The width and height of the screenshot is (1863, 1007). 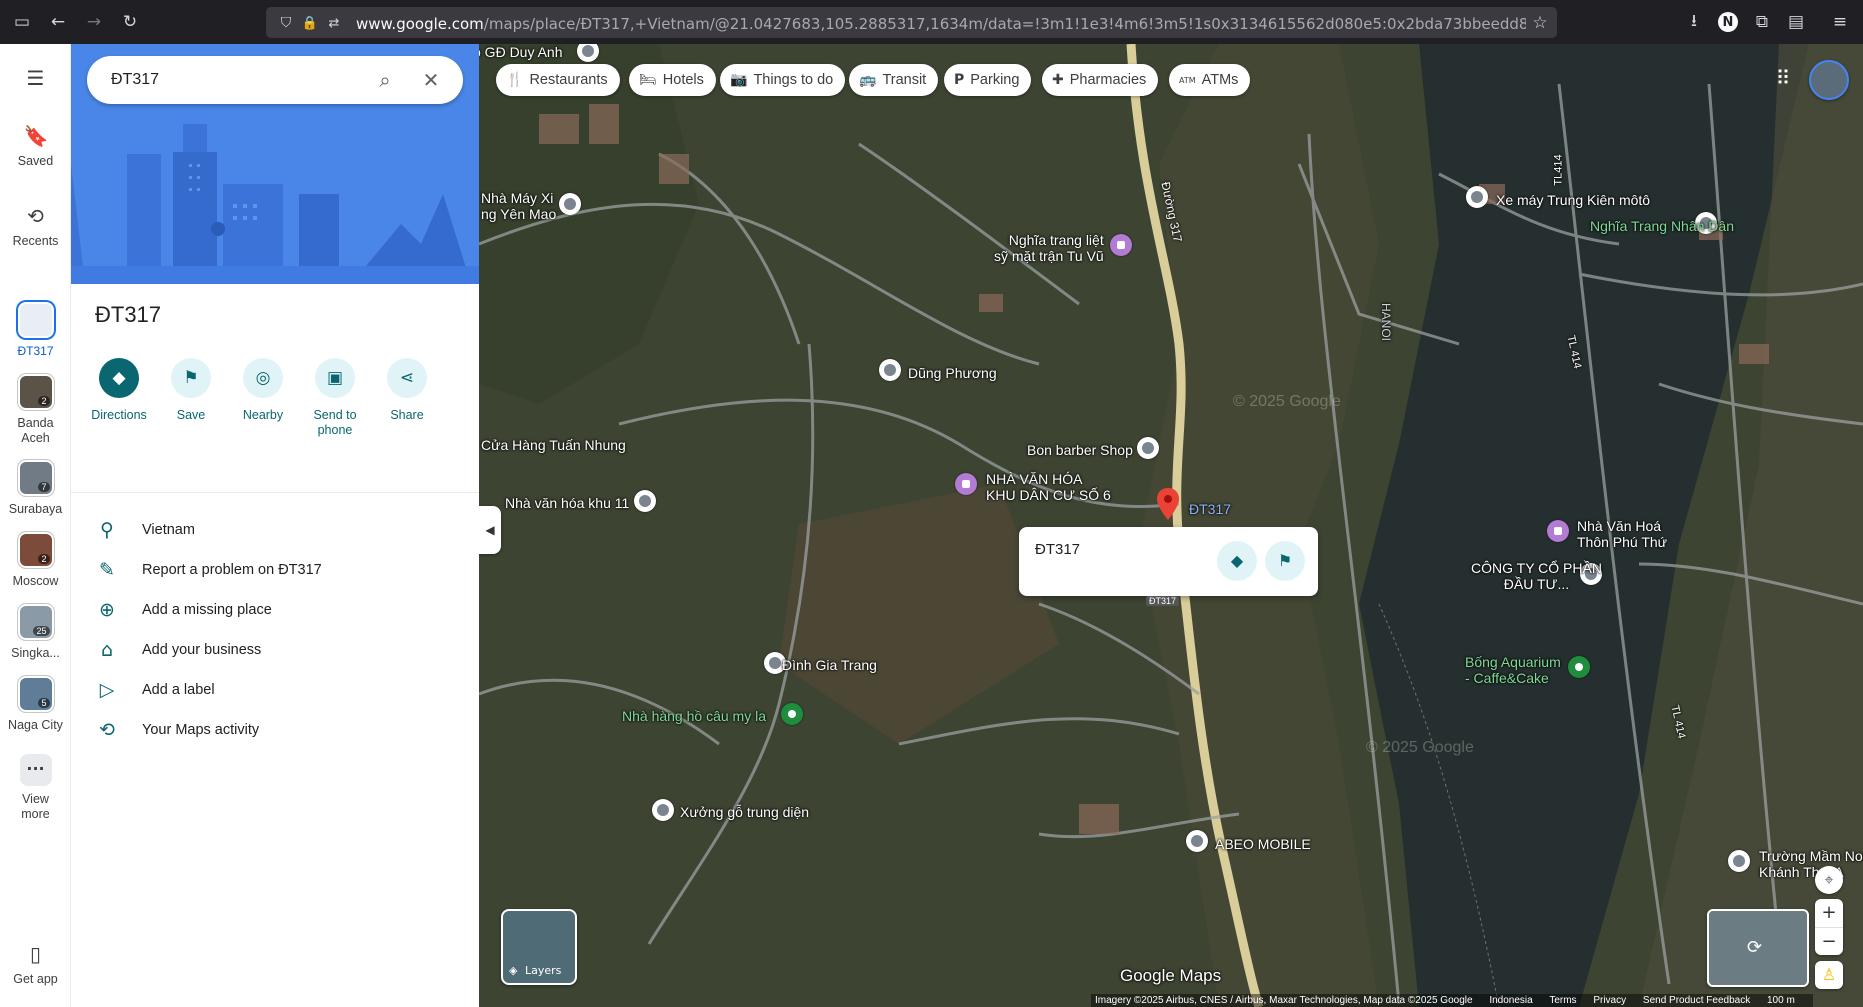 What do you see at coordinates (1662, 226) in the screenshot?
I see `poi-label: Nghĩa Trang Nhân Dân` at bounding box center [1662, 226].